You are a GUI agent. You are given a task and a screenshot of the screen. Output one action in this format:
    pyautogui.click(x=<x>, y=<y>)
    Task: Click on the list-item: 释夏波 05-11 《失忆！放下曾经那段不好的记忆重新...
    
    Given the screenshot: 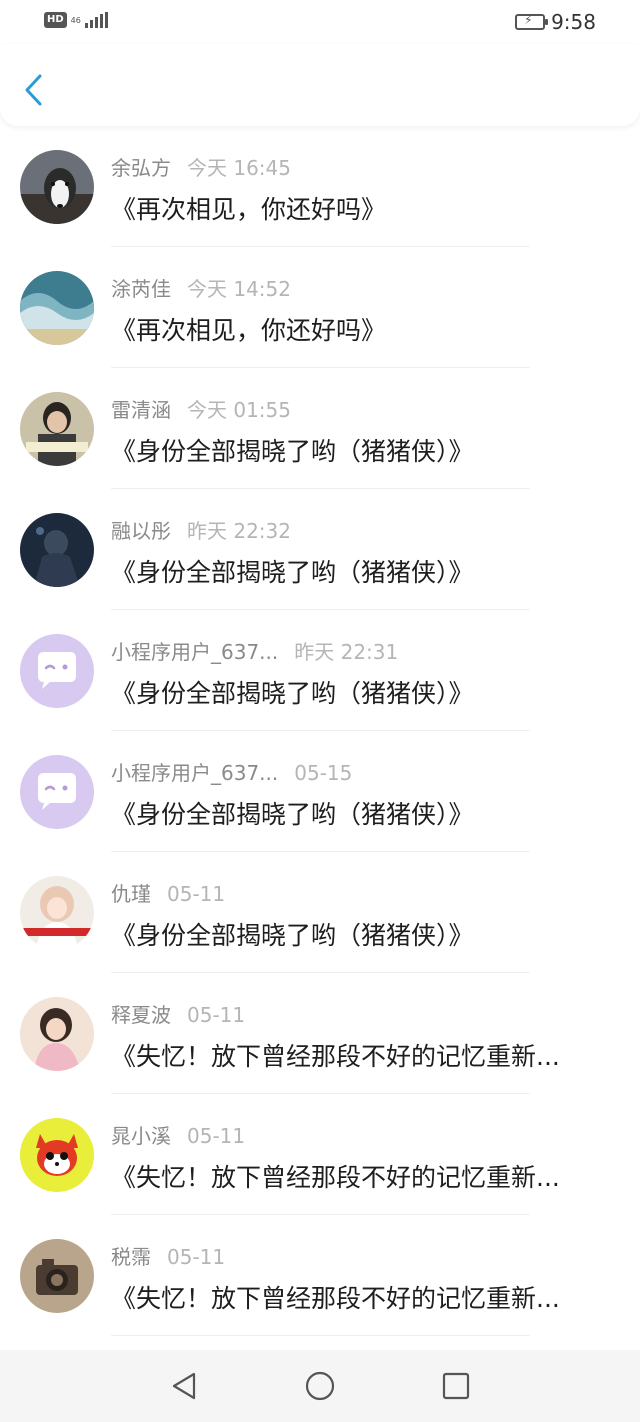 What is the action you would take?
    pyautogui.click(x=320, y=1033)
    